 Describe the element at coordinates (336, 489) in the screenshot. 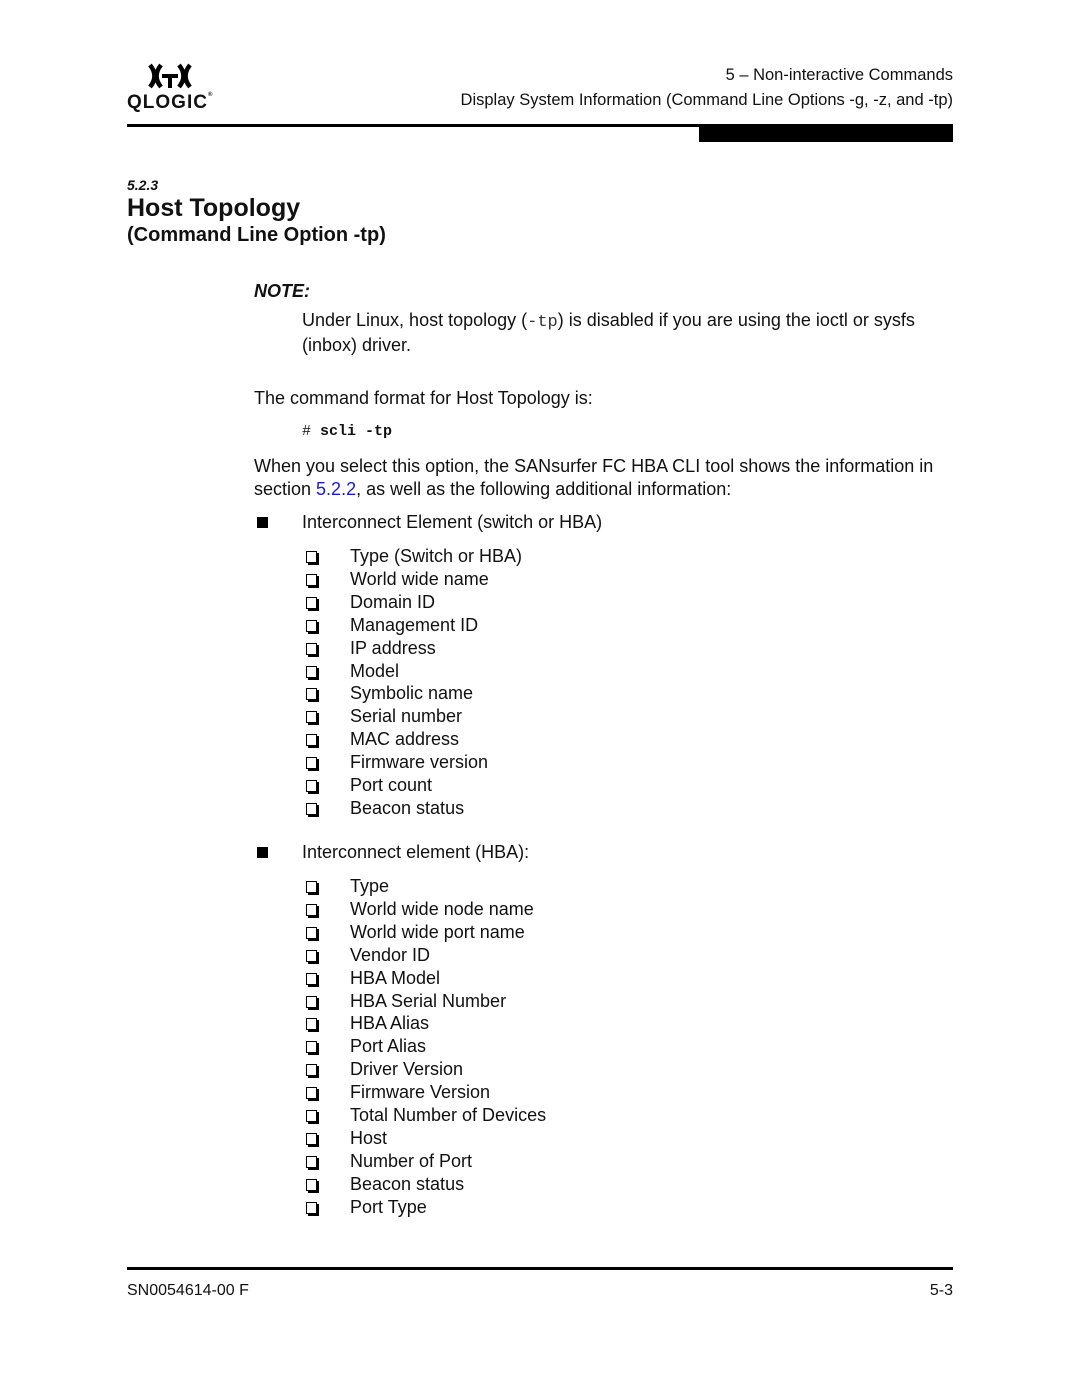

I see `section-link: 5.2.2` at that location.